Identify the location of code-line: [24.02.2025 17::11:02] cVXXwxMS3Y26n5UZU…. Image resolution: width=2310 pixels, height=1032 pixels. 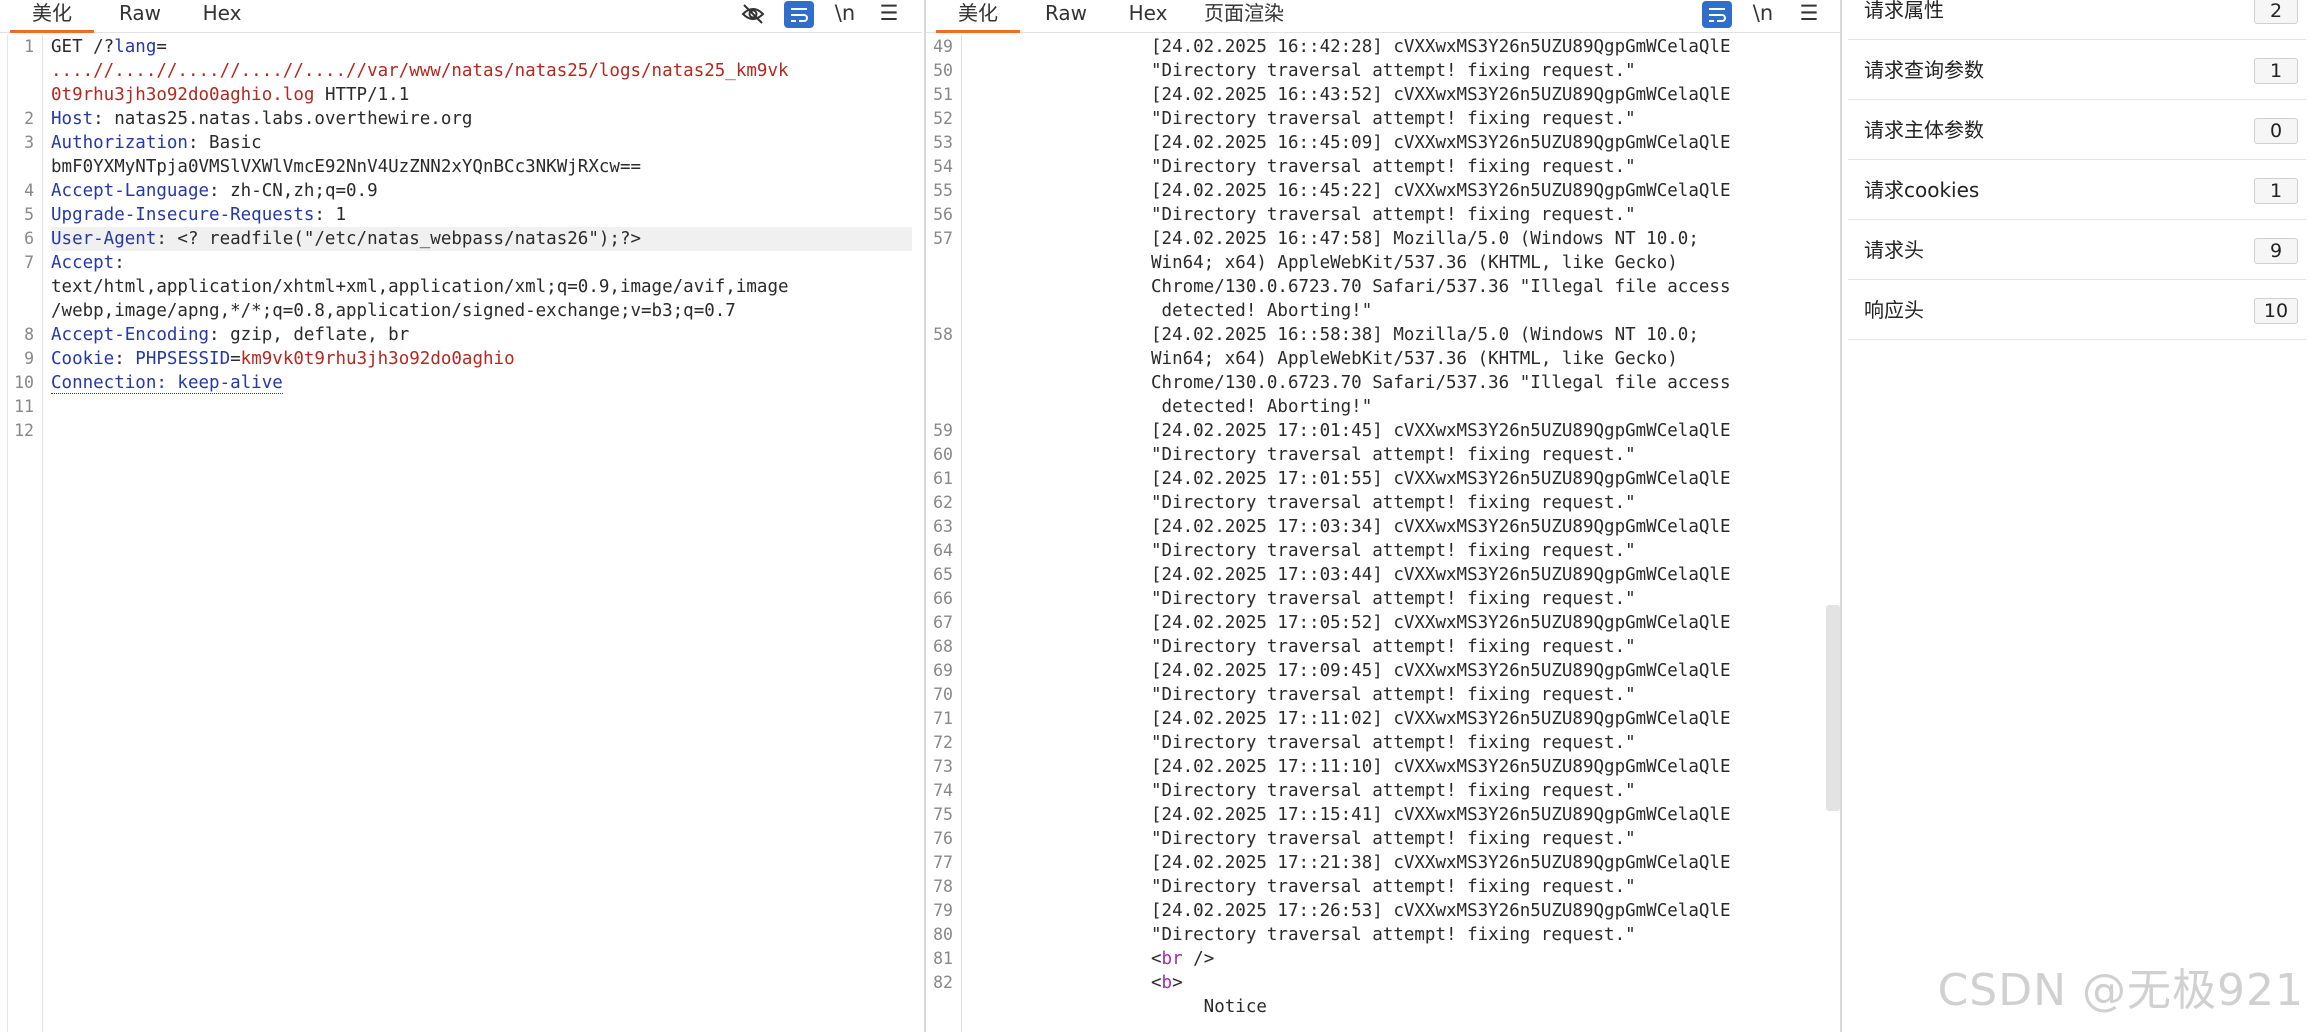
(1484, 719).